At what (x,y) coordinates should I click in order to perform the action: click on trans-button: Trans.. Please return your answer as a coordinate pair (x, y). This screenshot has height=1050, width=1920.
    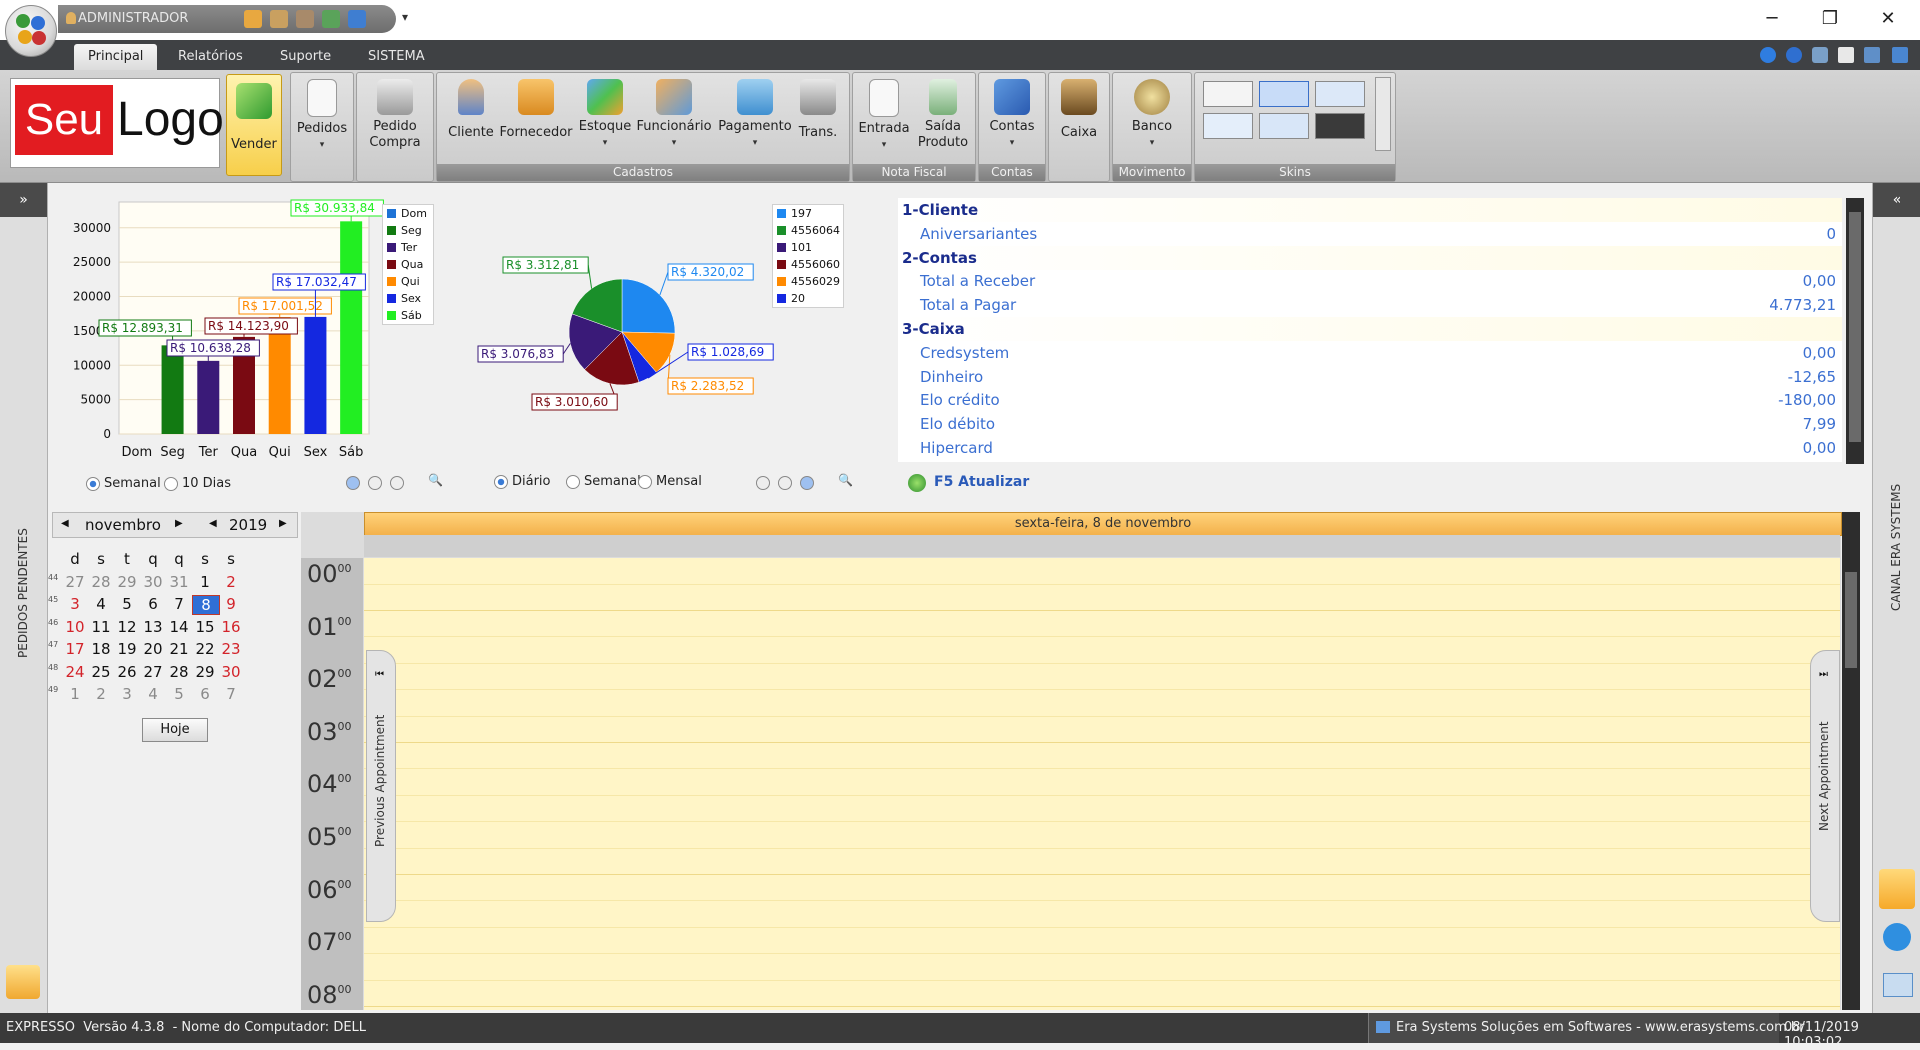
    Looking at the image, I should click on (818, 120).